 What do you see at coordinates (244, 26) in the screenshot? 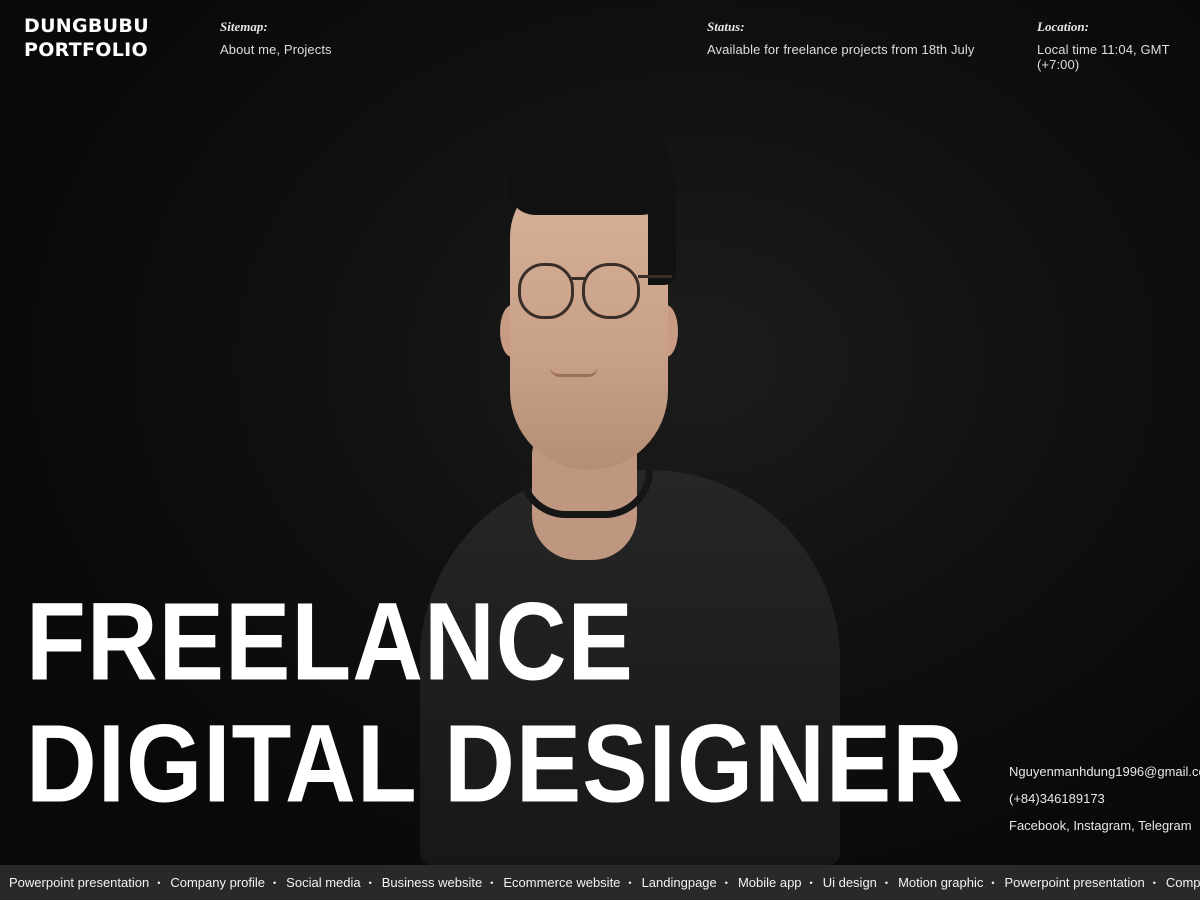
I see `sitemap-label: Sitemap:` at bounding box center [244, 26].